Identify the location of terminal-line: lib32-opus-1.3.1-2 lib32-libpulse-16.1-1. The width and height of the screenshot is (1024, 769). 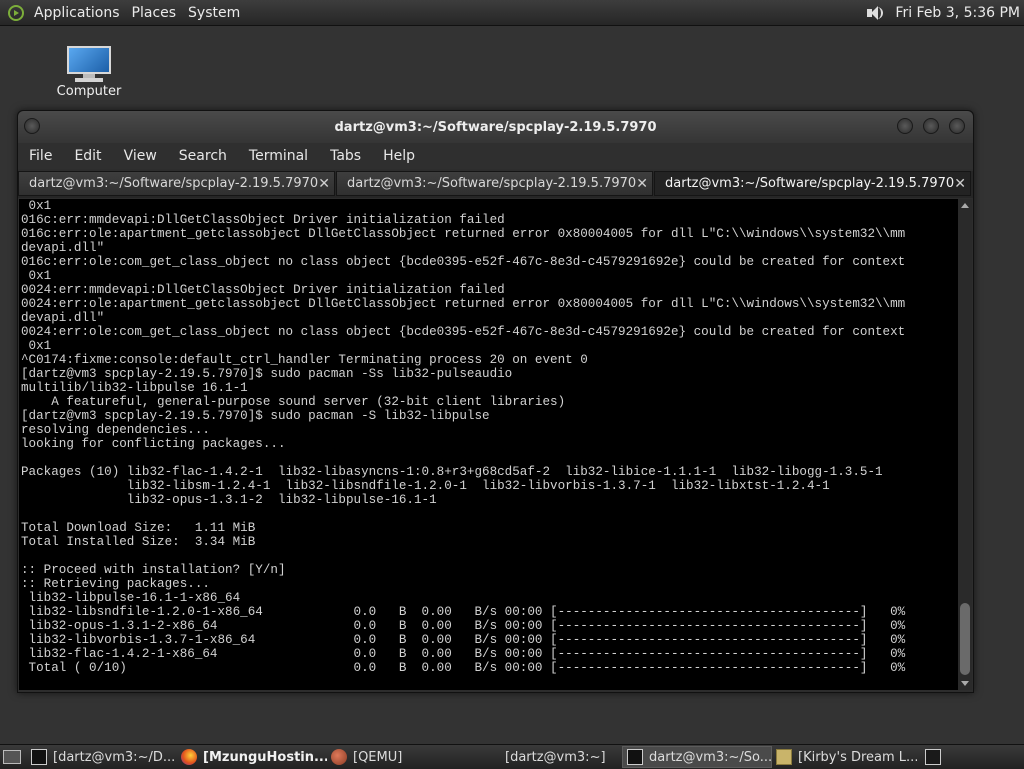
(229, 500).